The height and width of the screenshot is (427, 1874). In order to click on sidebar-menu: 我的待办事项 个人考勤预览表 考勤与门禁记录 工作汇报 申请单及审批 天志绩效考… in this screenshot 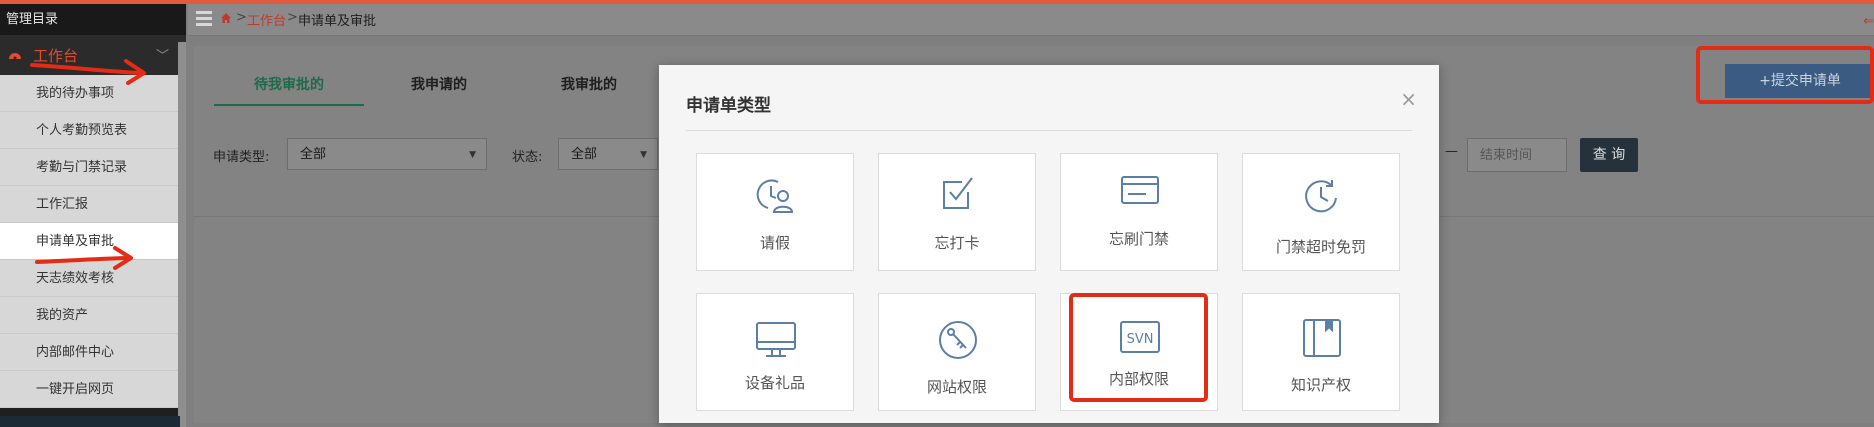, I will do `click(90, 241)`.